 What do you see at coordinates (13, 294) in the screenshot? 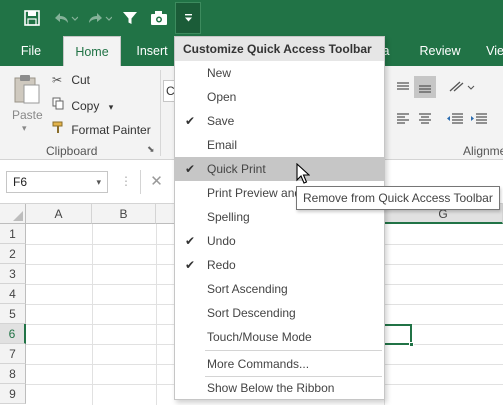
I see `row-header-4: 4` at bounding box center [13, 294].